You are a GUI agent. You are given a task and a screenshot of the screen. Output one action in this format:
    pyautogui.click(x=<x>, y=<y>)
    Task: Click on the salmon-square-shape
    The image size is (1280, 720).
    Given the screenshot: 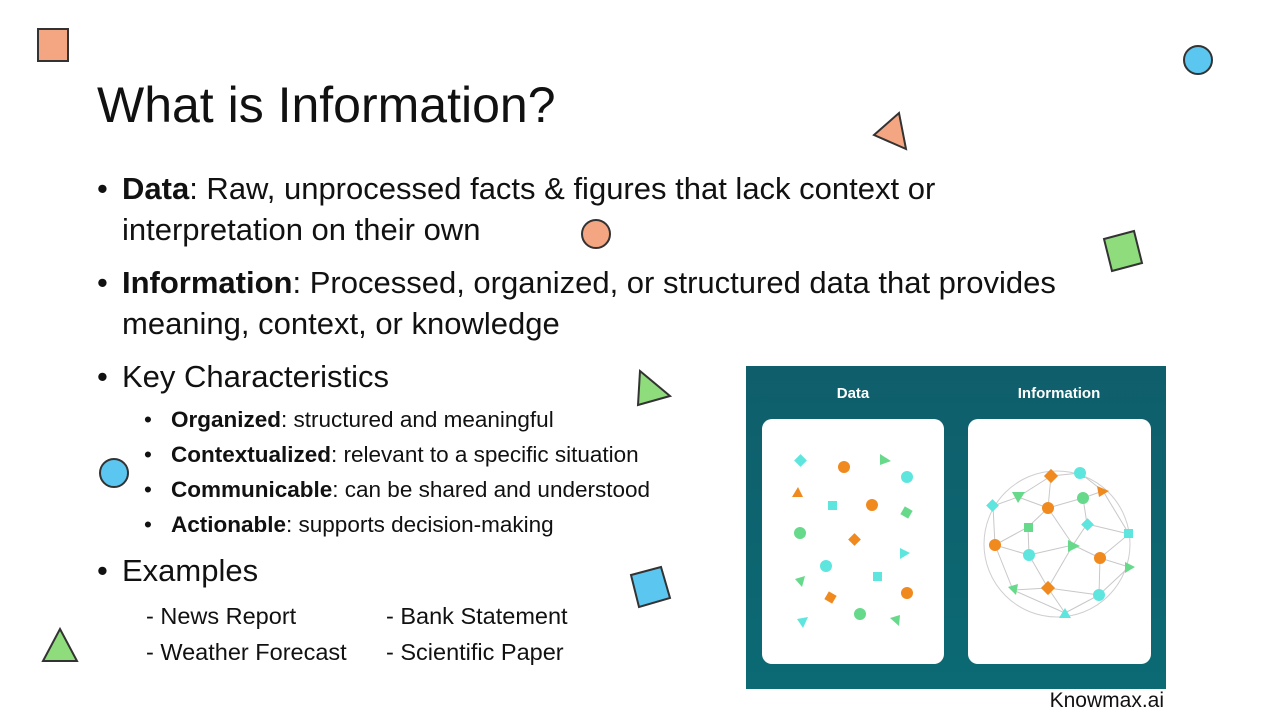 What is the action you would take?
    pyautogui.click(x=53, y=45)
    